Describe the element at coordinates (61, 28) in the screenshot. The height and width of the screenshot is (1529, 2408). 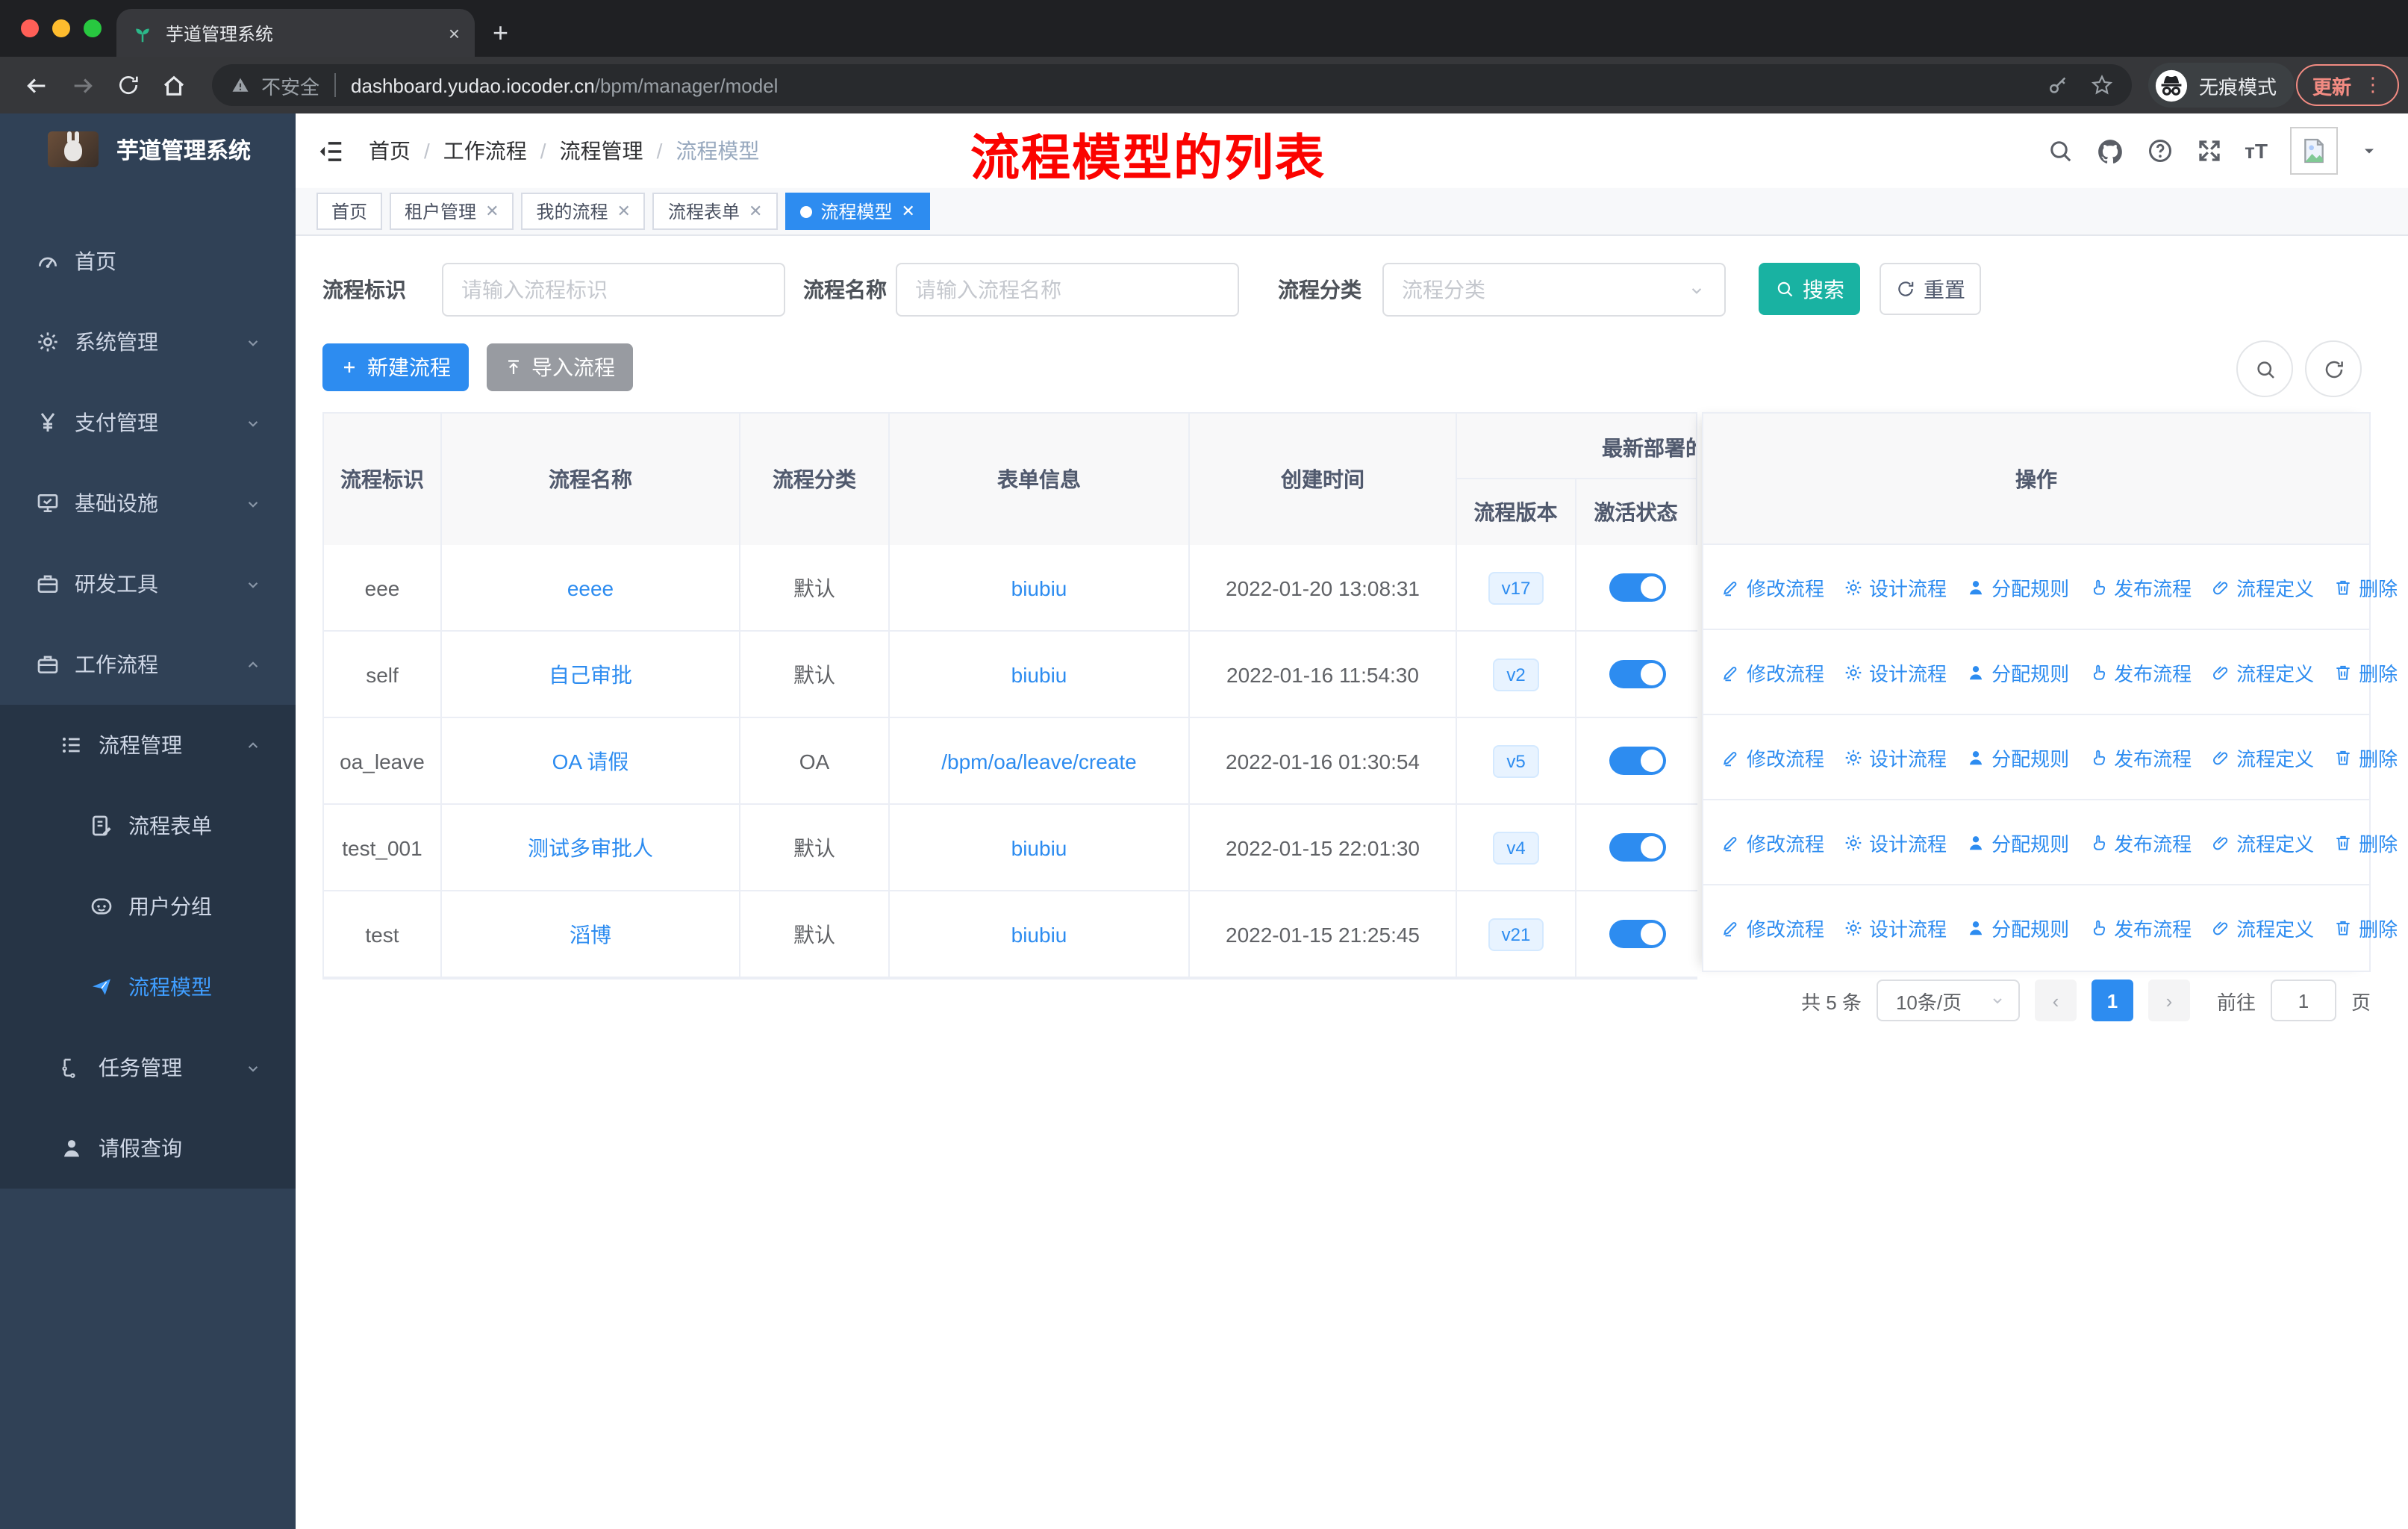
I see `minimize-window-button` at that location.